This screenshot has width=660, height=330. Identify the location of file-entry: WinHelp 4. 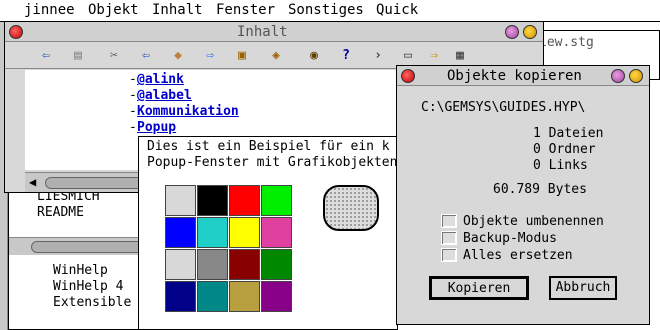
(88, 286).